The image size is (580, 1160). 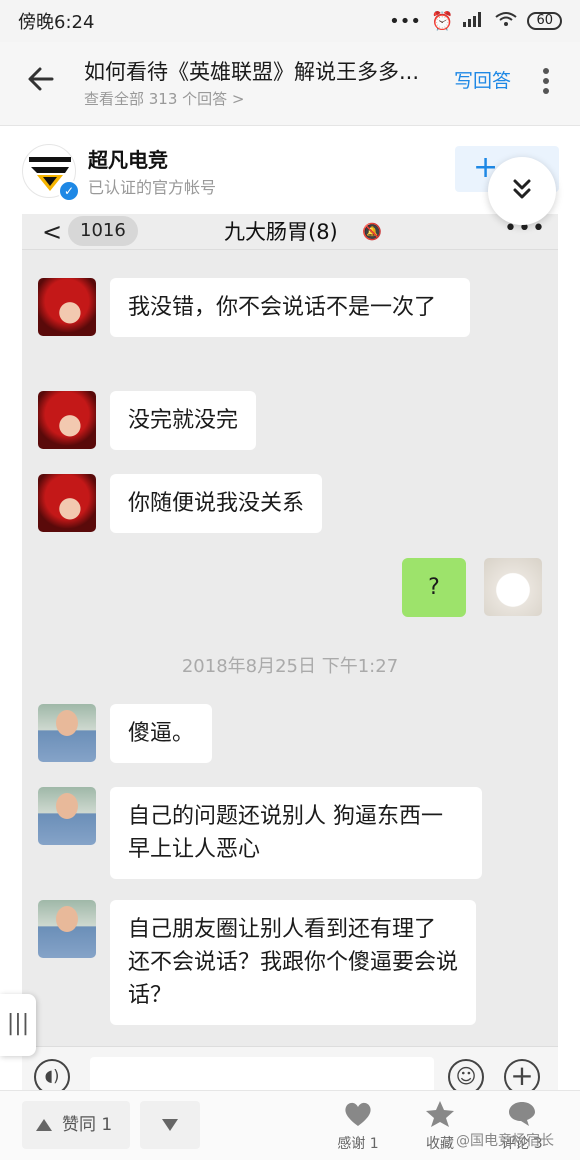 I want to click on chat-timestamp: 2018年8月25日 下午1:27, so click(x=290, y=666).